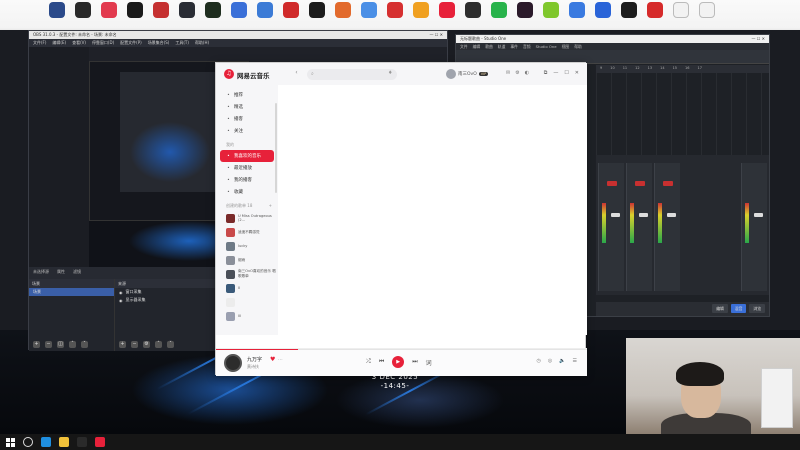  What do you see at coordinates (48, 344) in the screenshot?
I see `remove-scene-button: −` at bounding box center [48, 344].